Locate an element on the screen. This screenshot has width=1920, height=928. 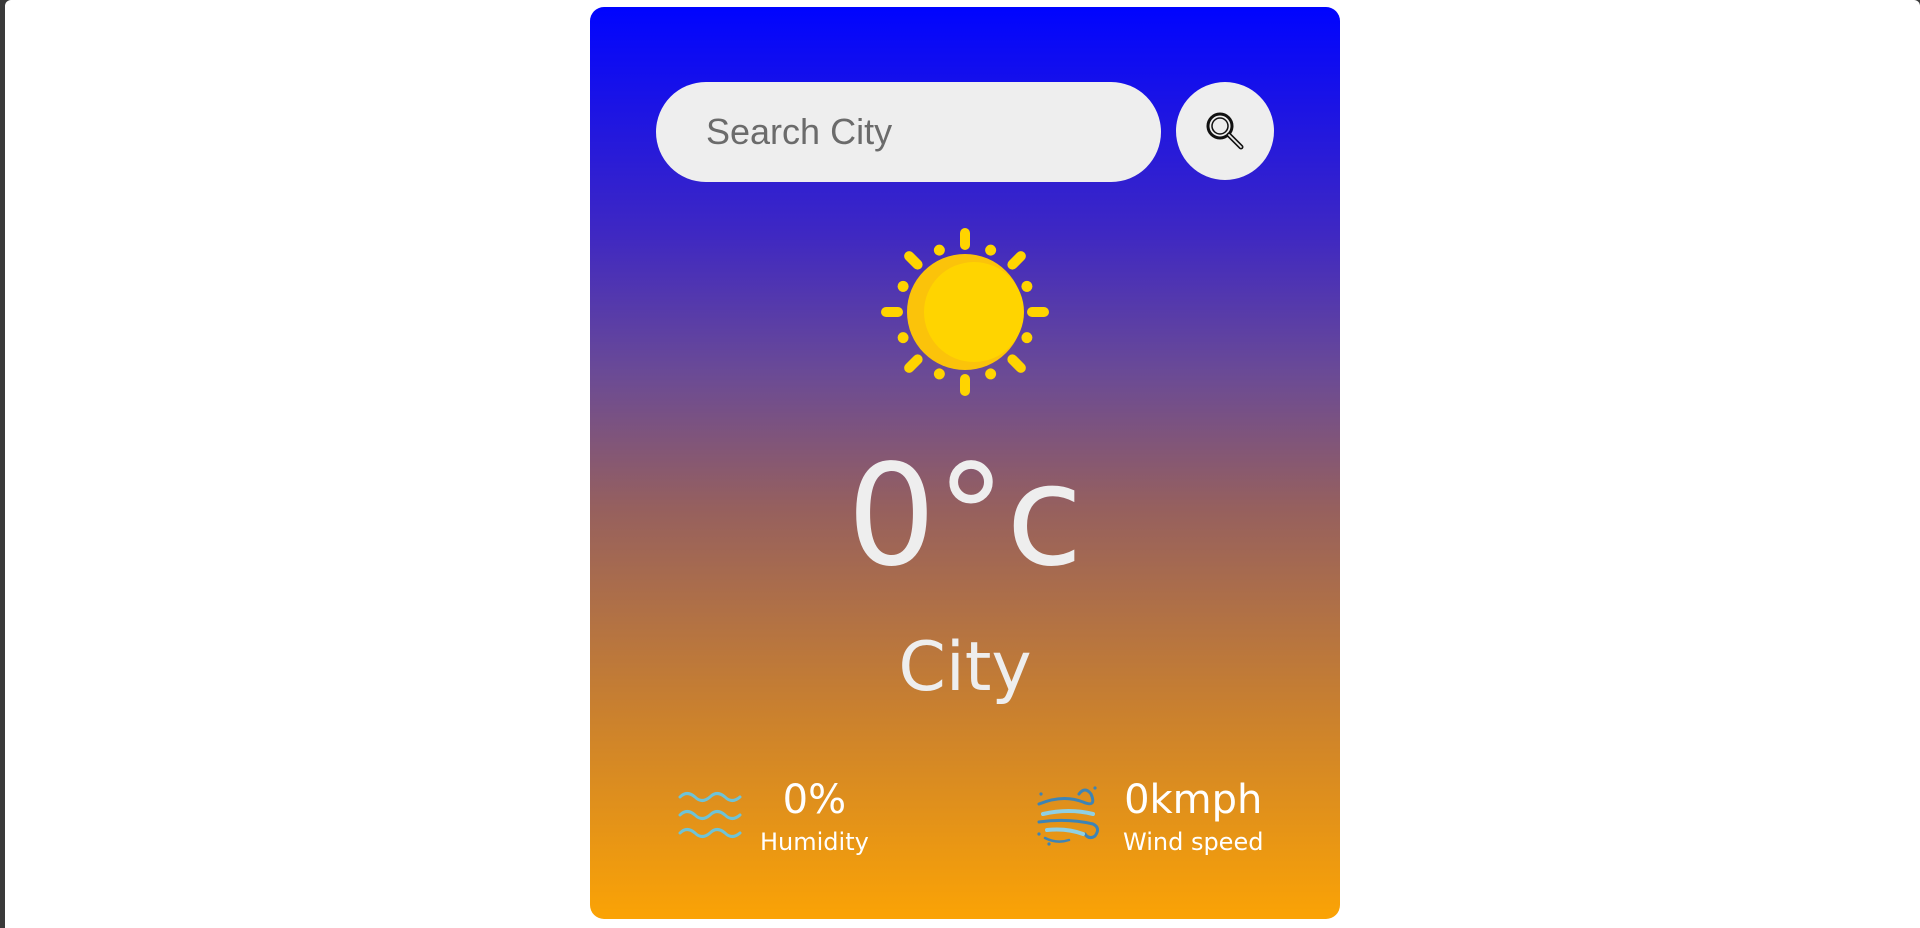
wind-speed-label: Wind speed is located at coordinates (1193, 842).